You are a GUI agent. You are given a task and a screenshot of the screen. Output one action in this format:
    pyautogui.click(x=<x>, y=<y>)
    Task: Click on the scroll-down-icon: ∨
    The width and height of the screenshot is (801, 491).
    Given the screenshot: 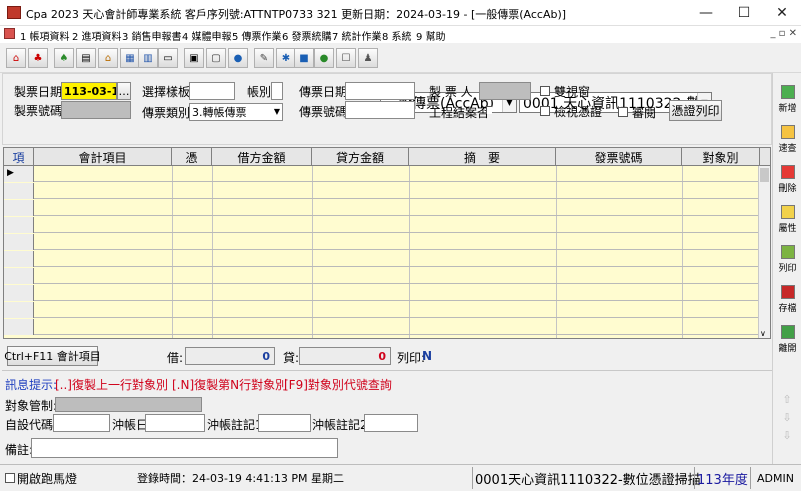 What is the action you would take?
    pyautogui.click(x=763, y=333)
    